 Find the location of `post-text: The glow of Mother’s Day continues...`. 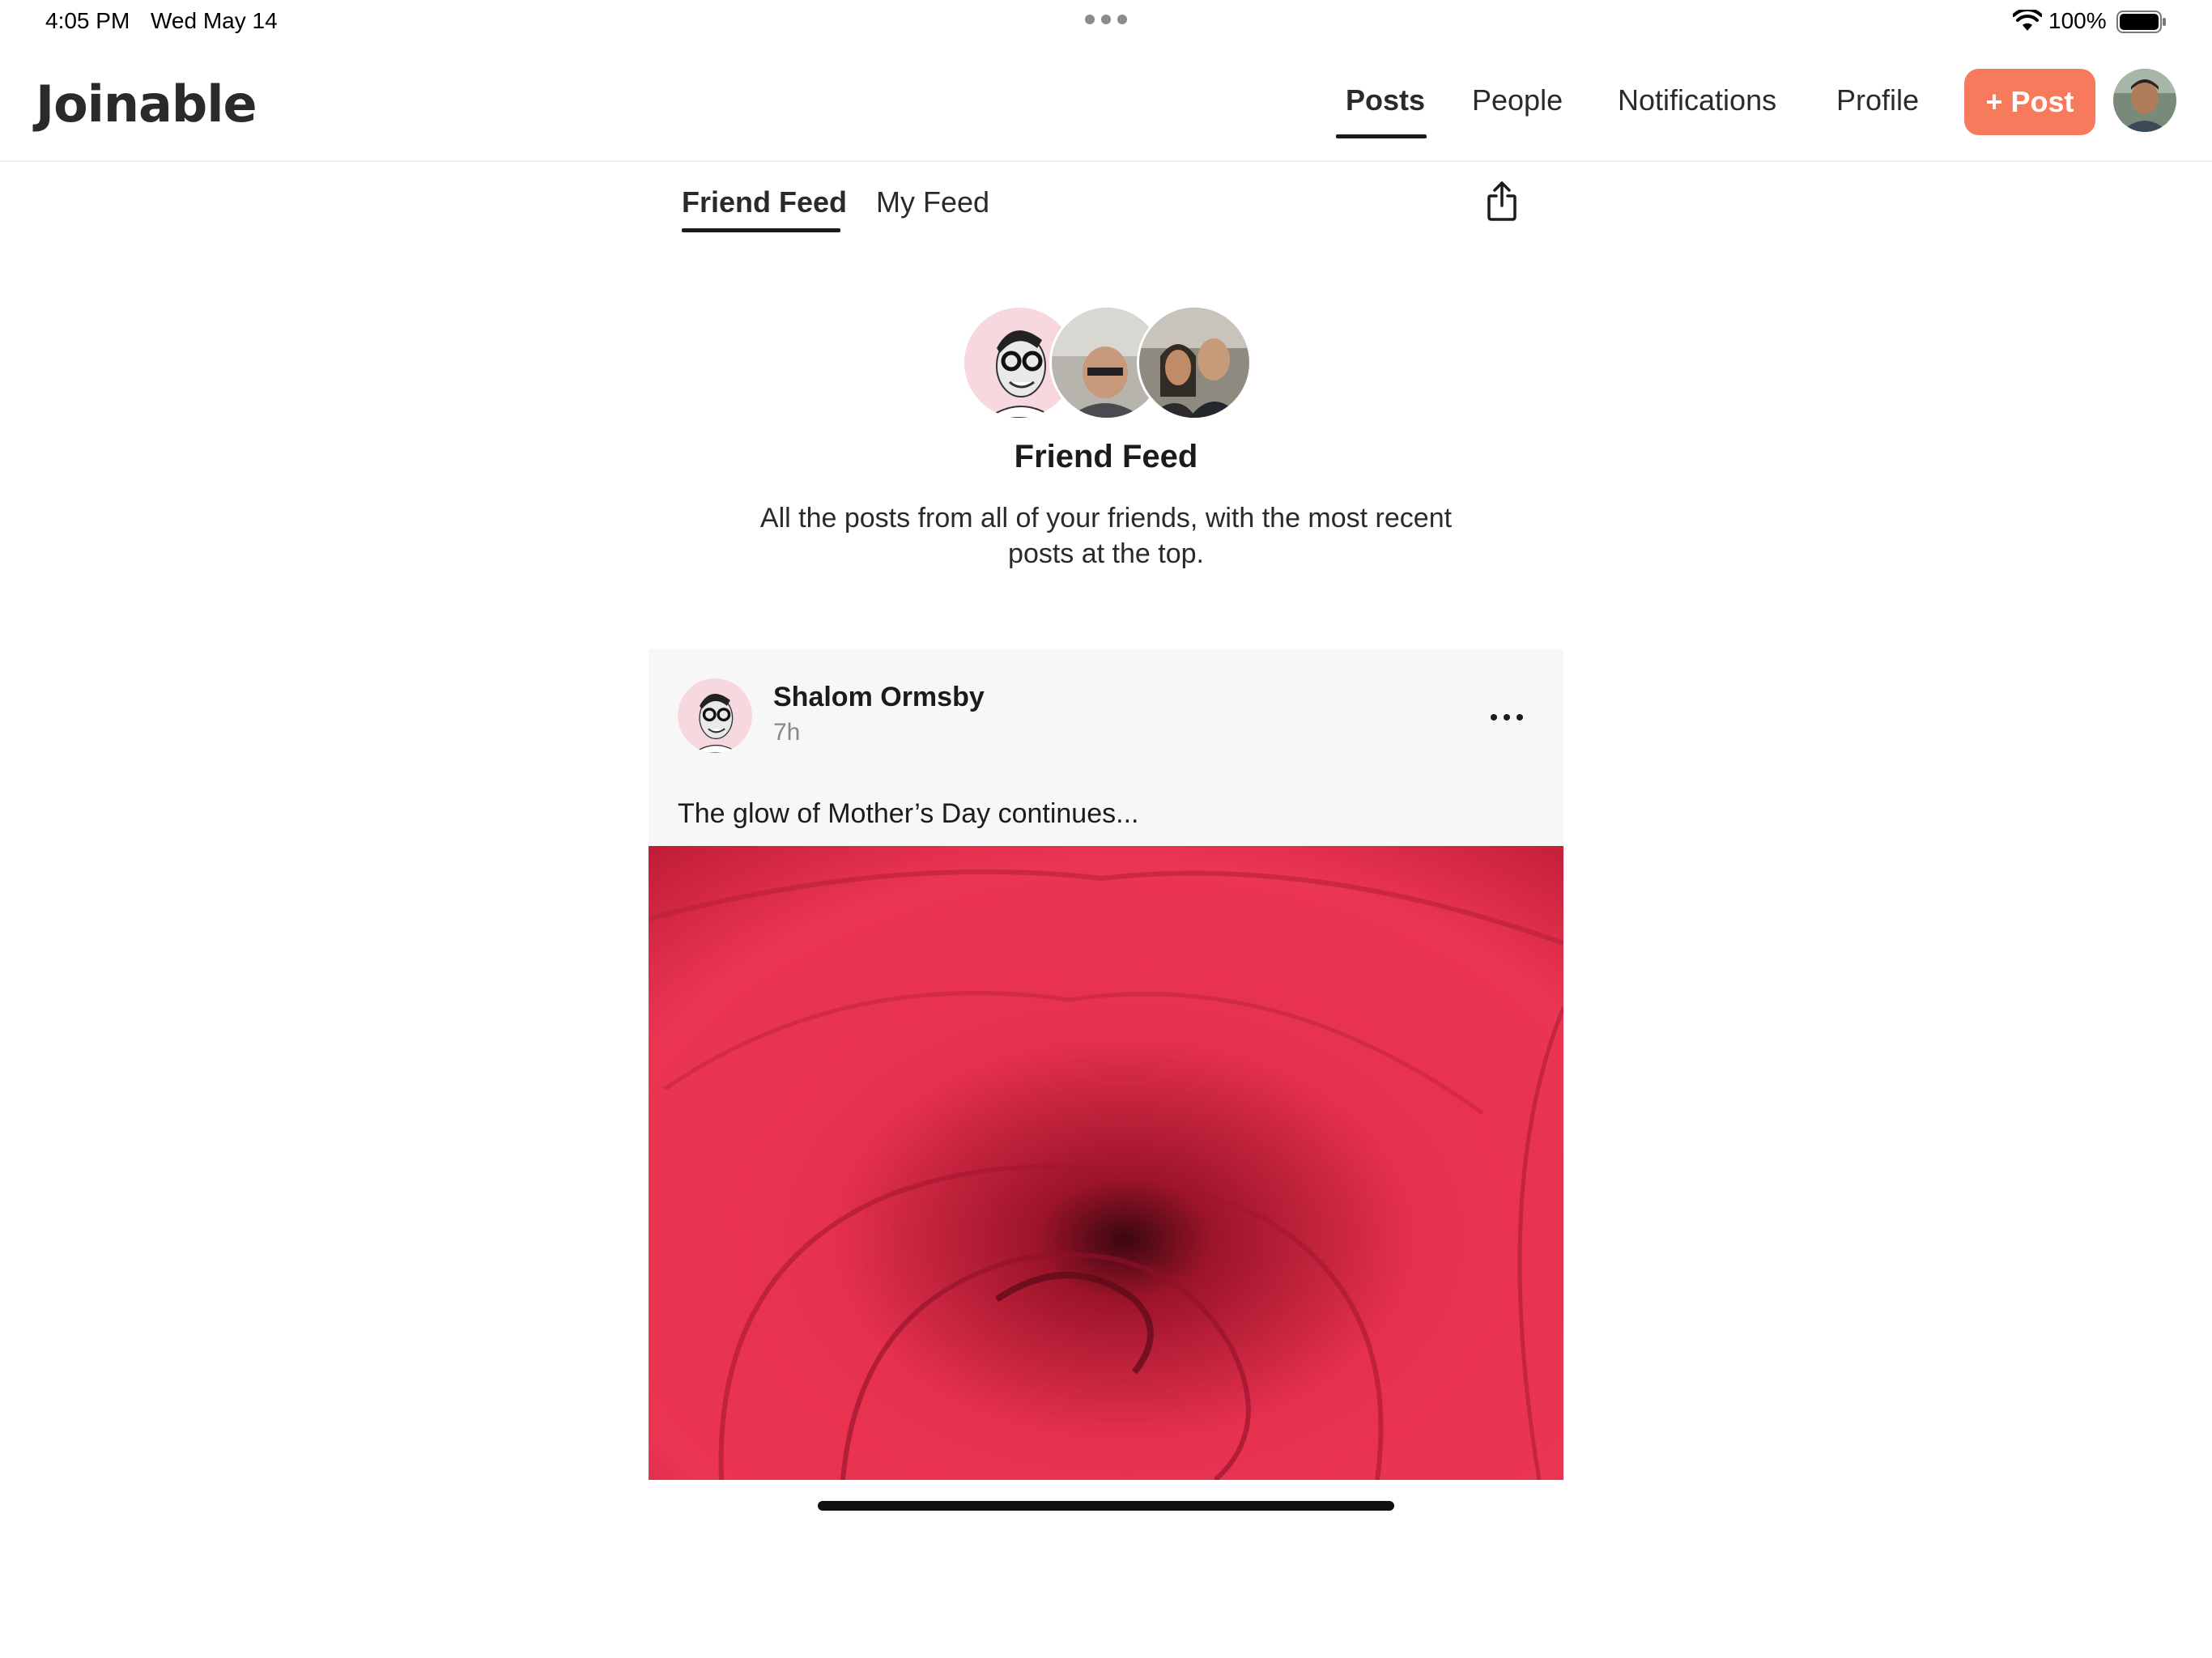

post-text: The glow of Mother’s Day continues... is located at coordinates (909, 813).